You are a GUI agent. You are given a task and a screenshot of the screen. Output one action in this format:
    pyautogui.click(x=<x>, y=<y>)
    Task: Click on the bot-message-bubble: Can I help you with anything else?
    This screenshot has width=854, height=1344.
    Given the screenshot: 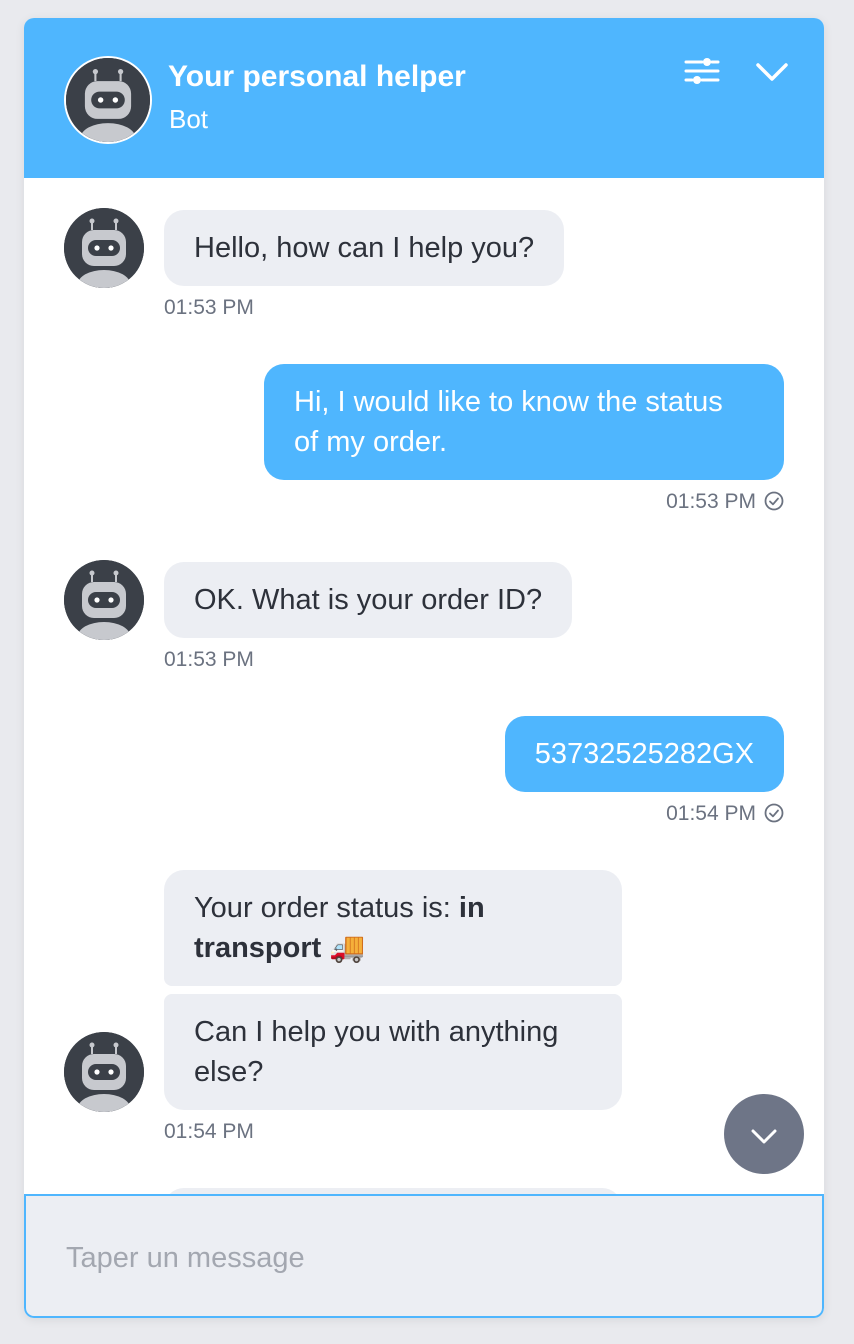 What is the action you would take?
    pyautogui.click(x=393, y=1052)
    